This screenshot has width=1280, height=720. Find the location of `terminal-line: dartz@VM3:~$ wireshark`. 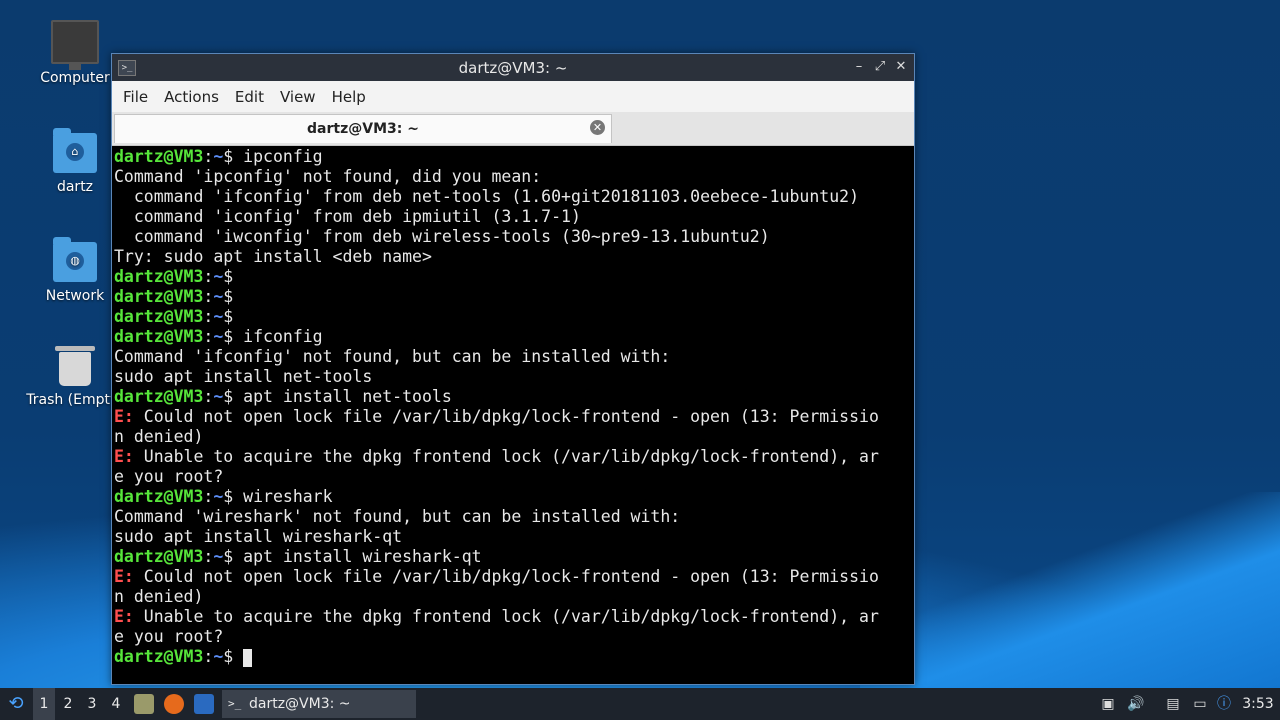

terminal-line: dartz@VM3:~$ wireshark is located at coordinates (223, 496).